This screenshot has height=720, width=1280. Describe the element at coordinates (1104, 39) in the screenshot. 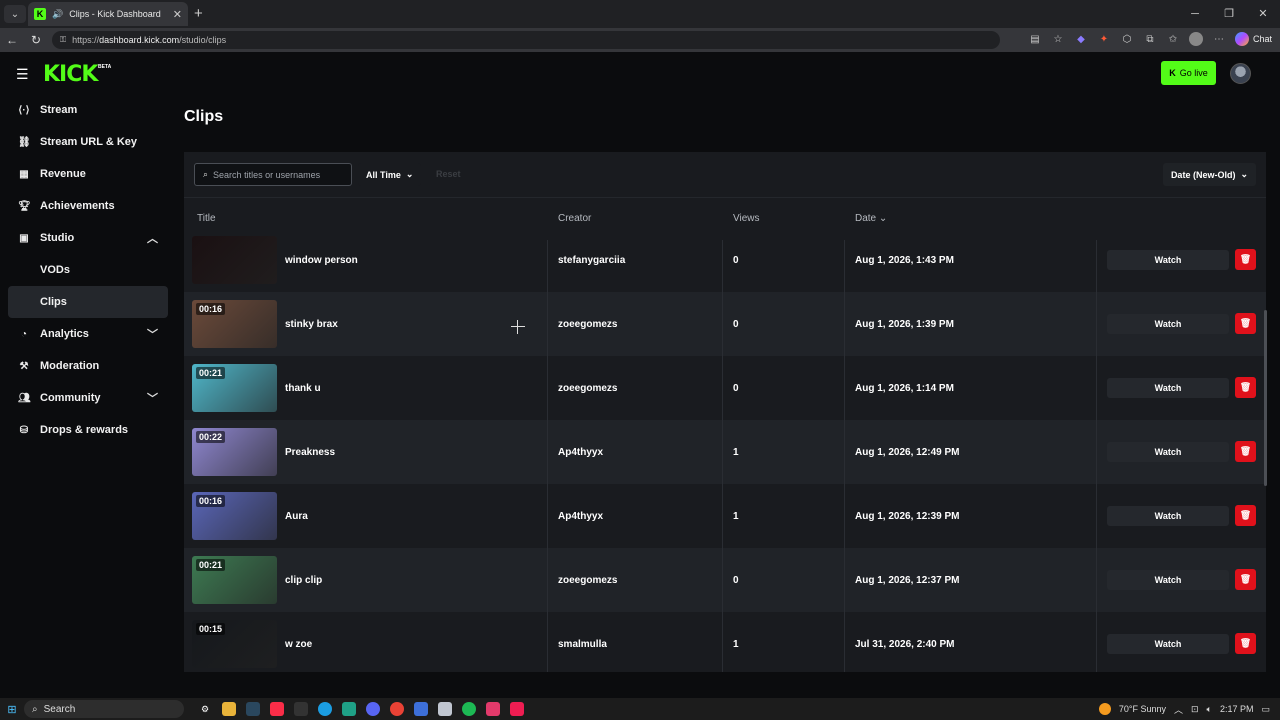

I see `extension-icon: ✦` at that location.